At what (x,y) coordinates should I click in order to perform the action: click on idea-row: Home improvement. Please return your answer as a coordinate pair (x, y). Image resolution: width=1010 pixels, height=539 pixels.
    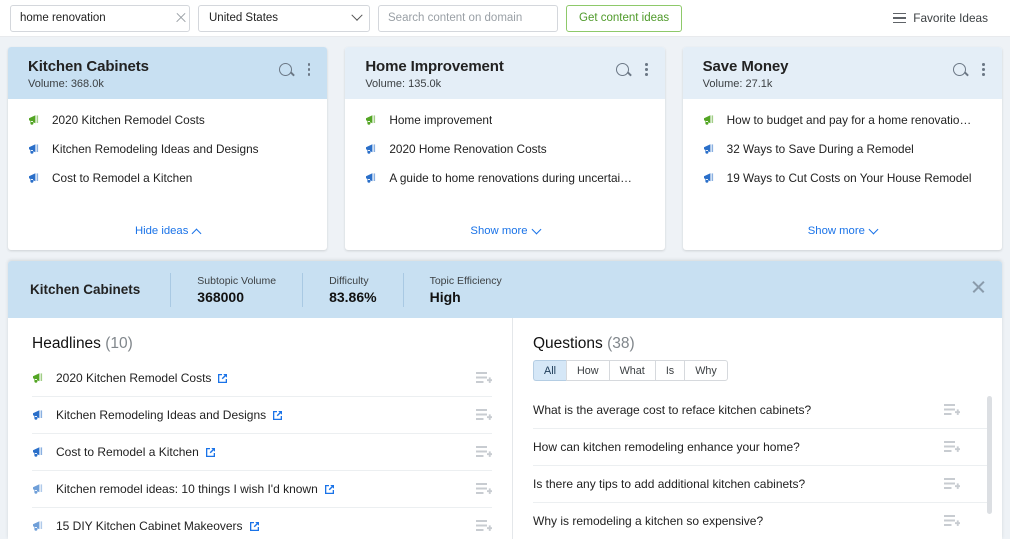
    Looking at the image, I should click on (507, 120).